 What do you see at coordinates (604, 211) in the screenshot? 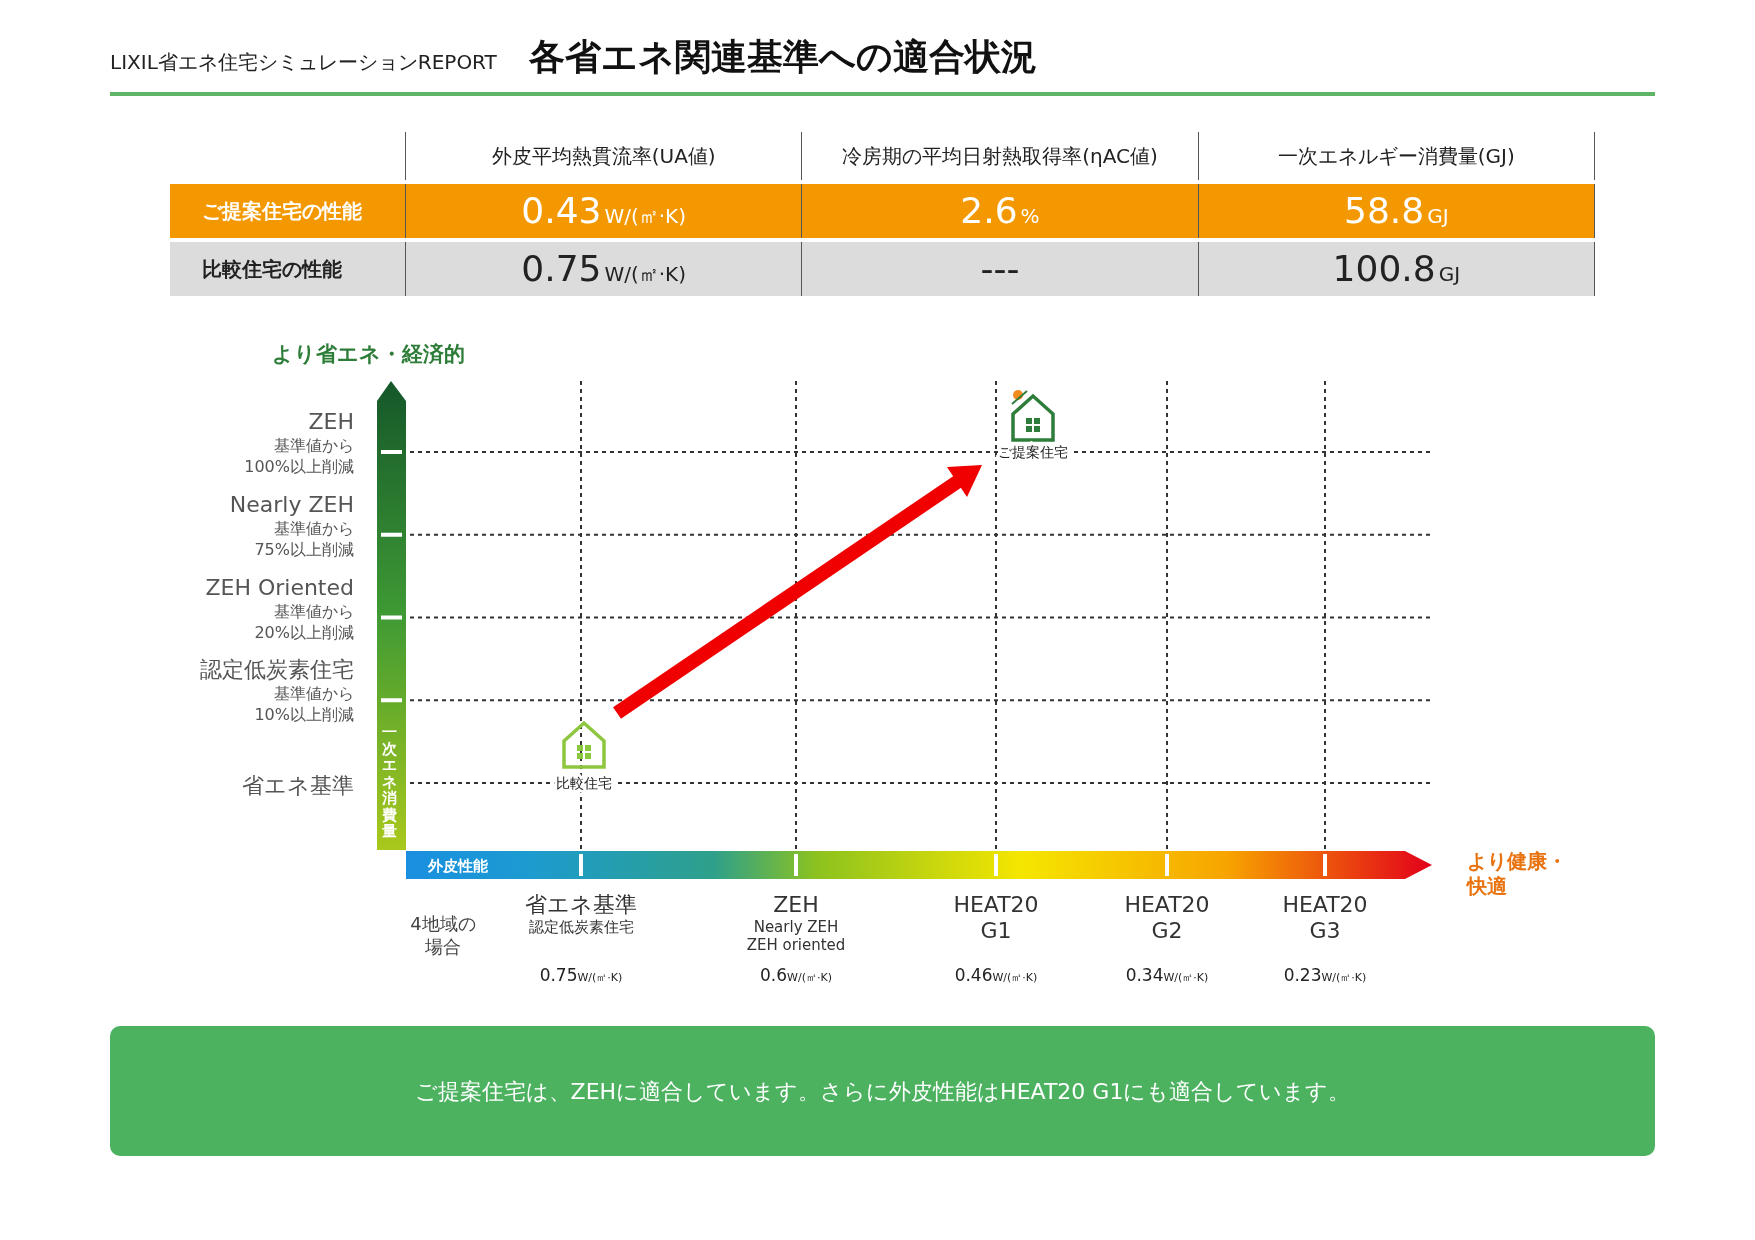
I see `value-text: 0.43 W/(㎡·K)` at bounding box center [604, 211].